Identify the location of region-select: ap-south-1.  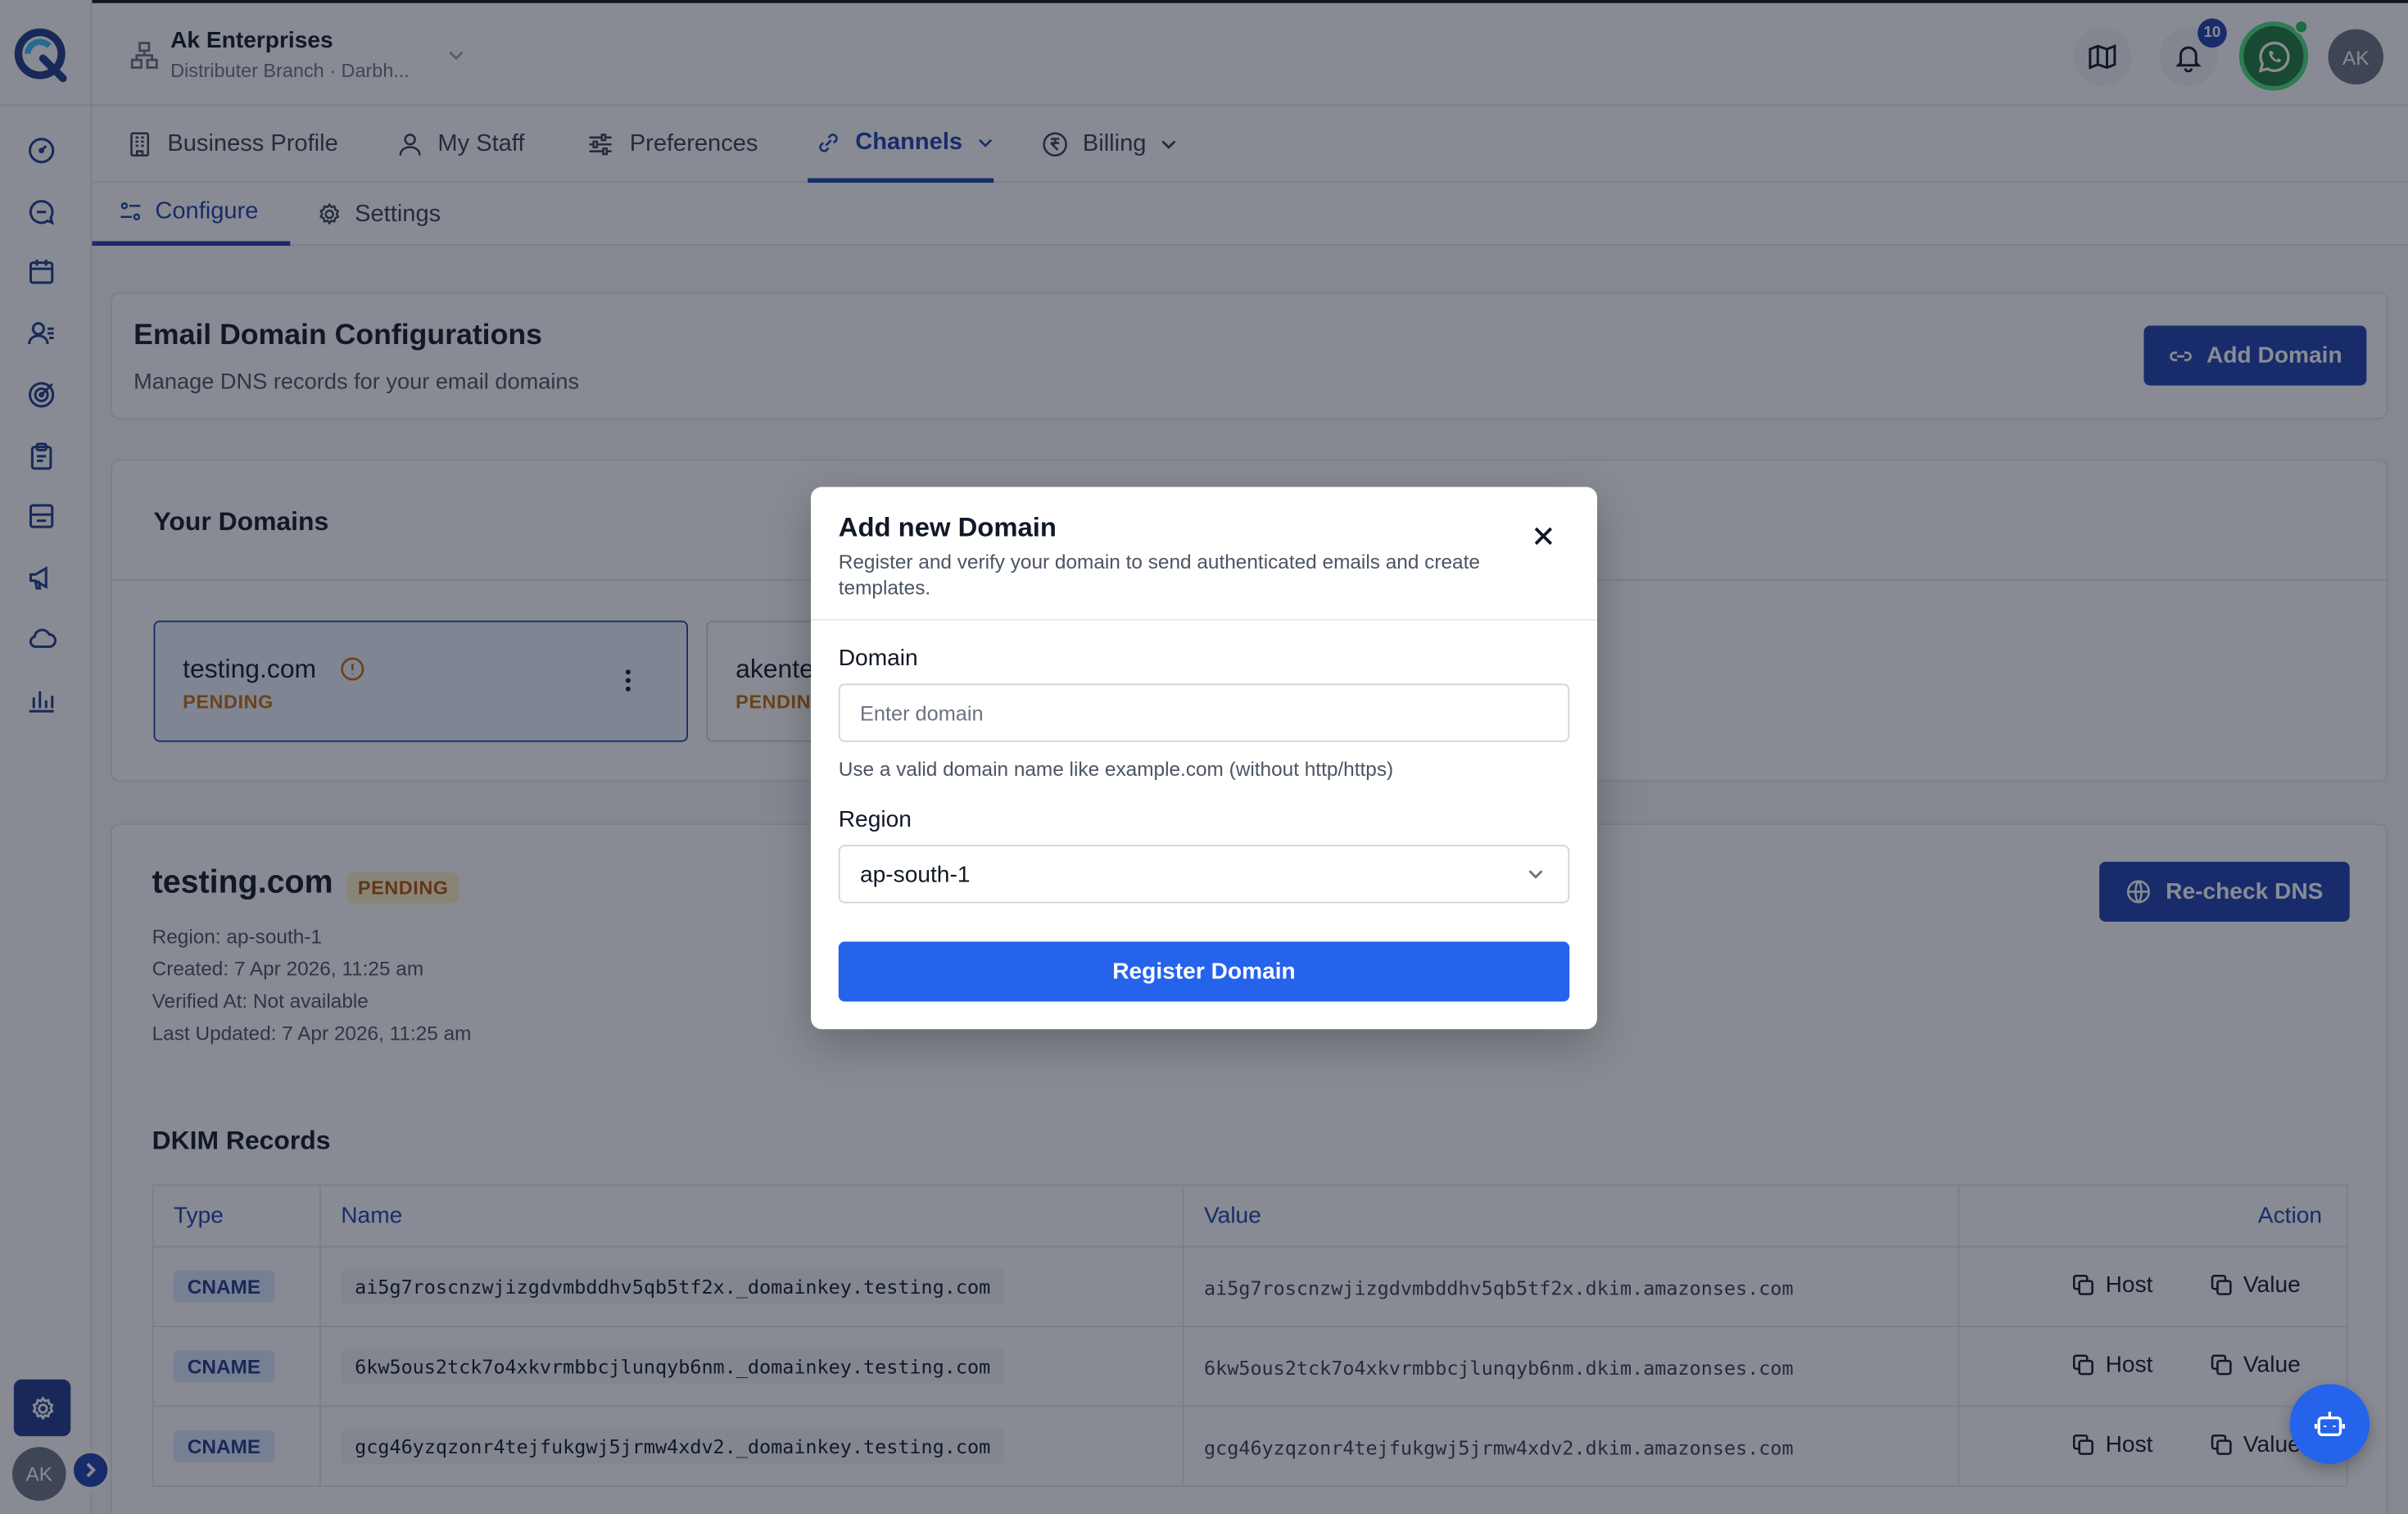
(1204, 875).